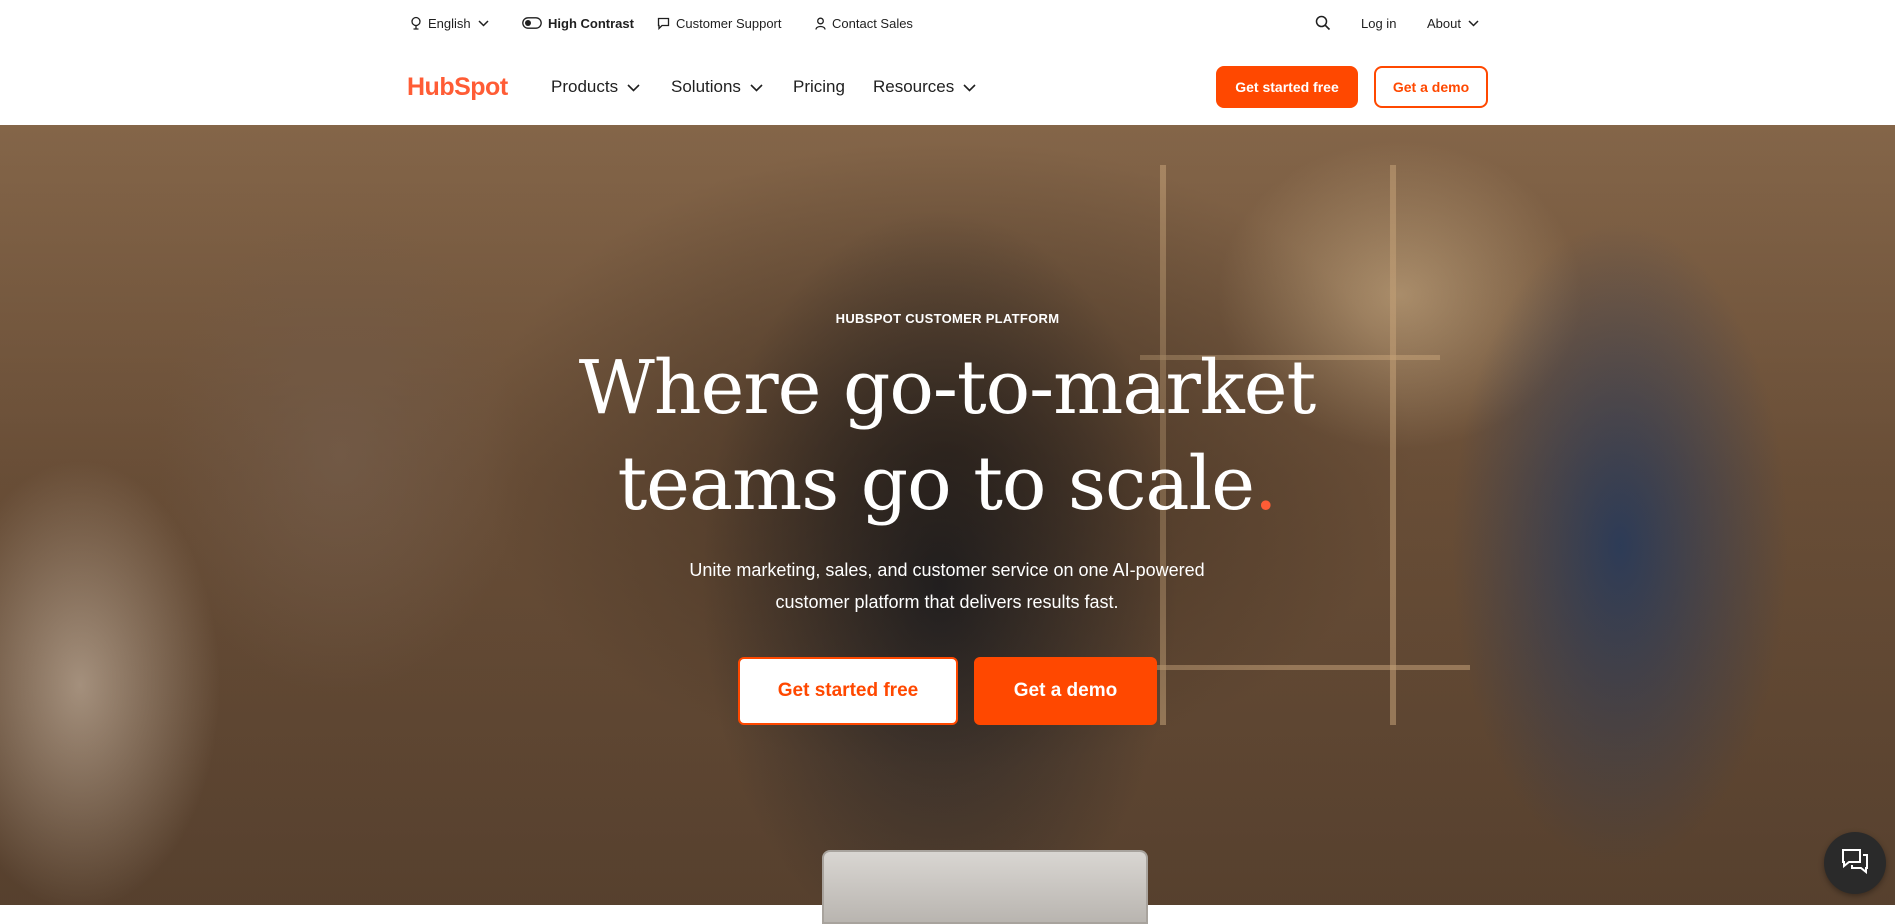  What do you see at coordinates (585, 86) in the screenshot?
I see `nav-products-label: Products` at bounding box center [585, 86].